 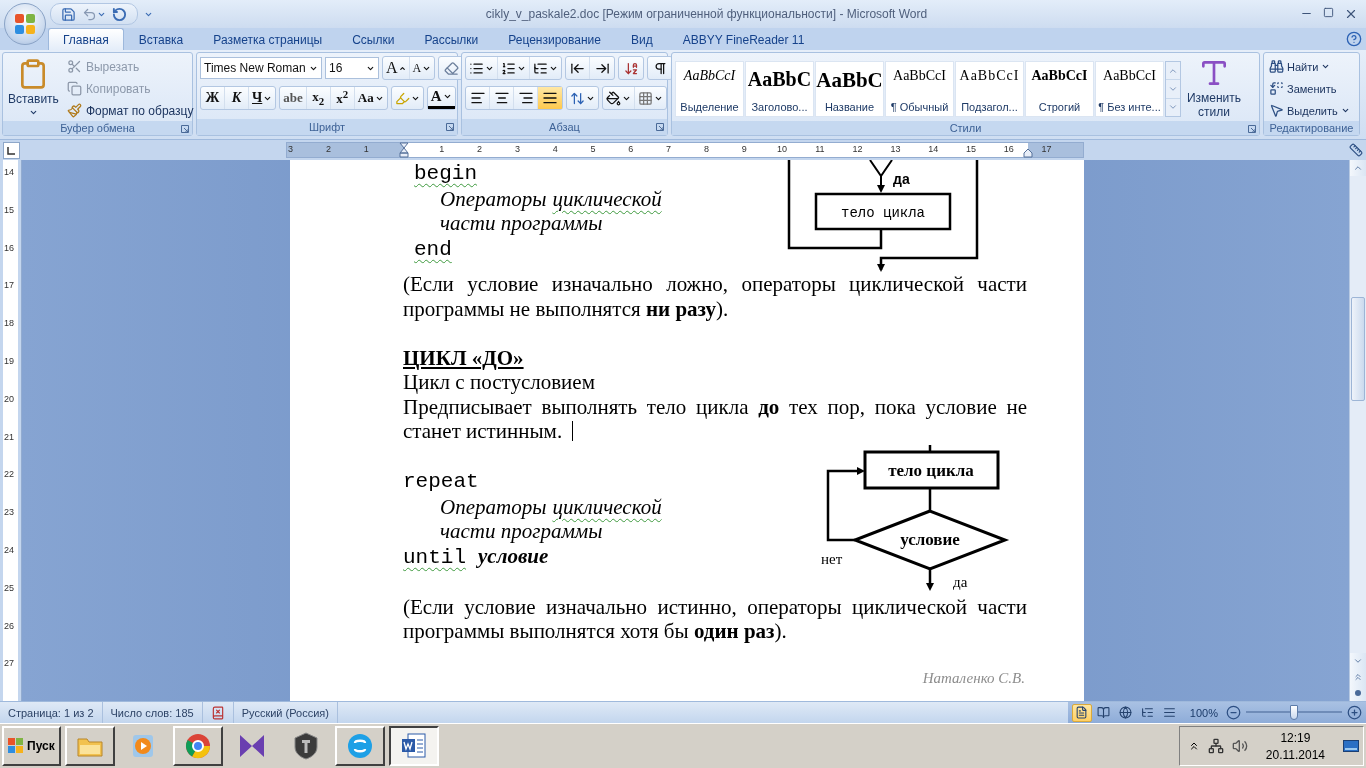 What do you see at coordinates (1358, 349) in the screenshot?
I see `scrollbar-thumb` at bounding box center [1358, 349].